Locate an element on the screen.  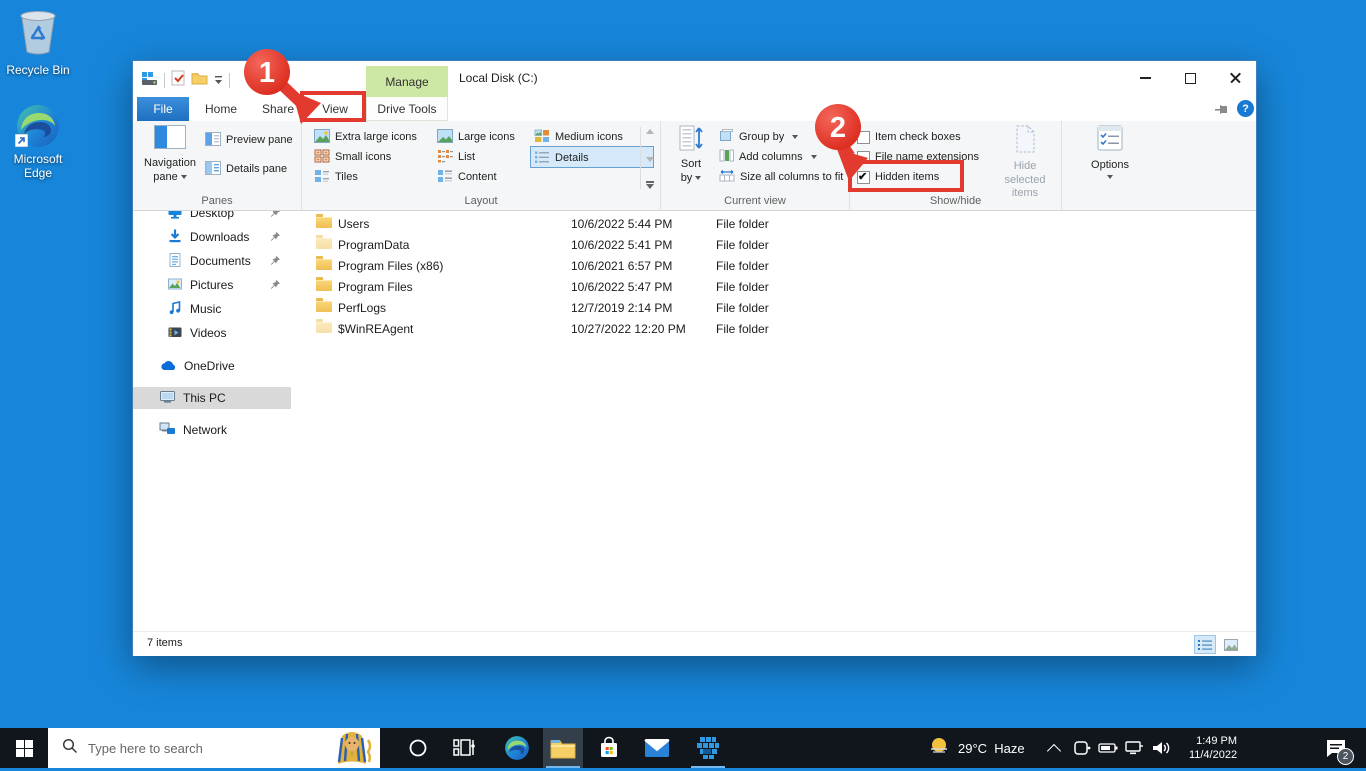
list-icon is located at coordinates (445, 157).